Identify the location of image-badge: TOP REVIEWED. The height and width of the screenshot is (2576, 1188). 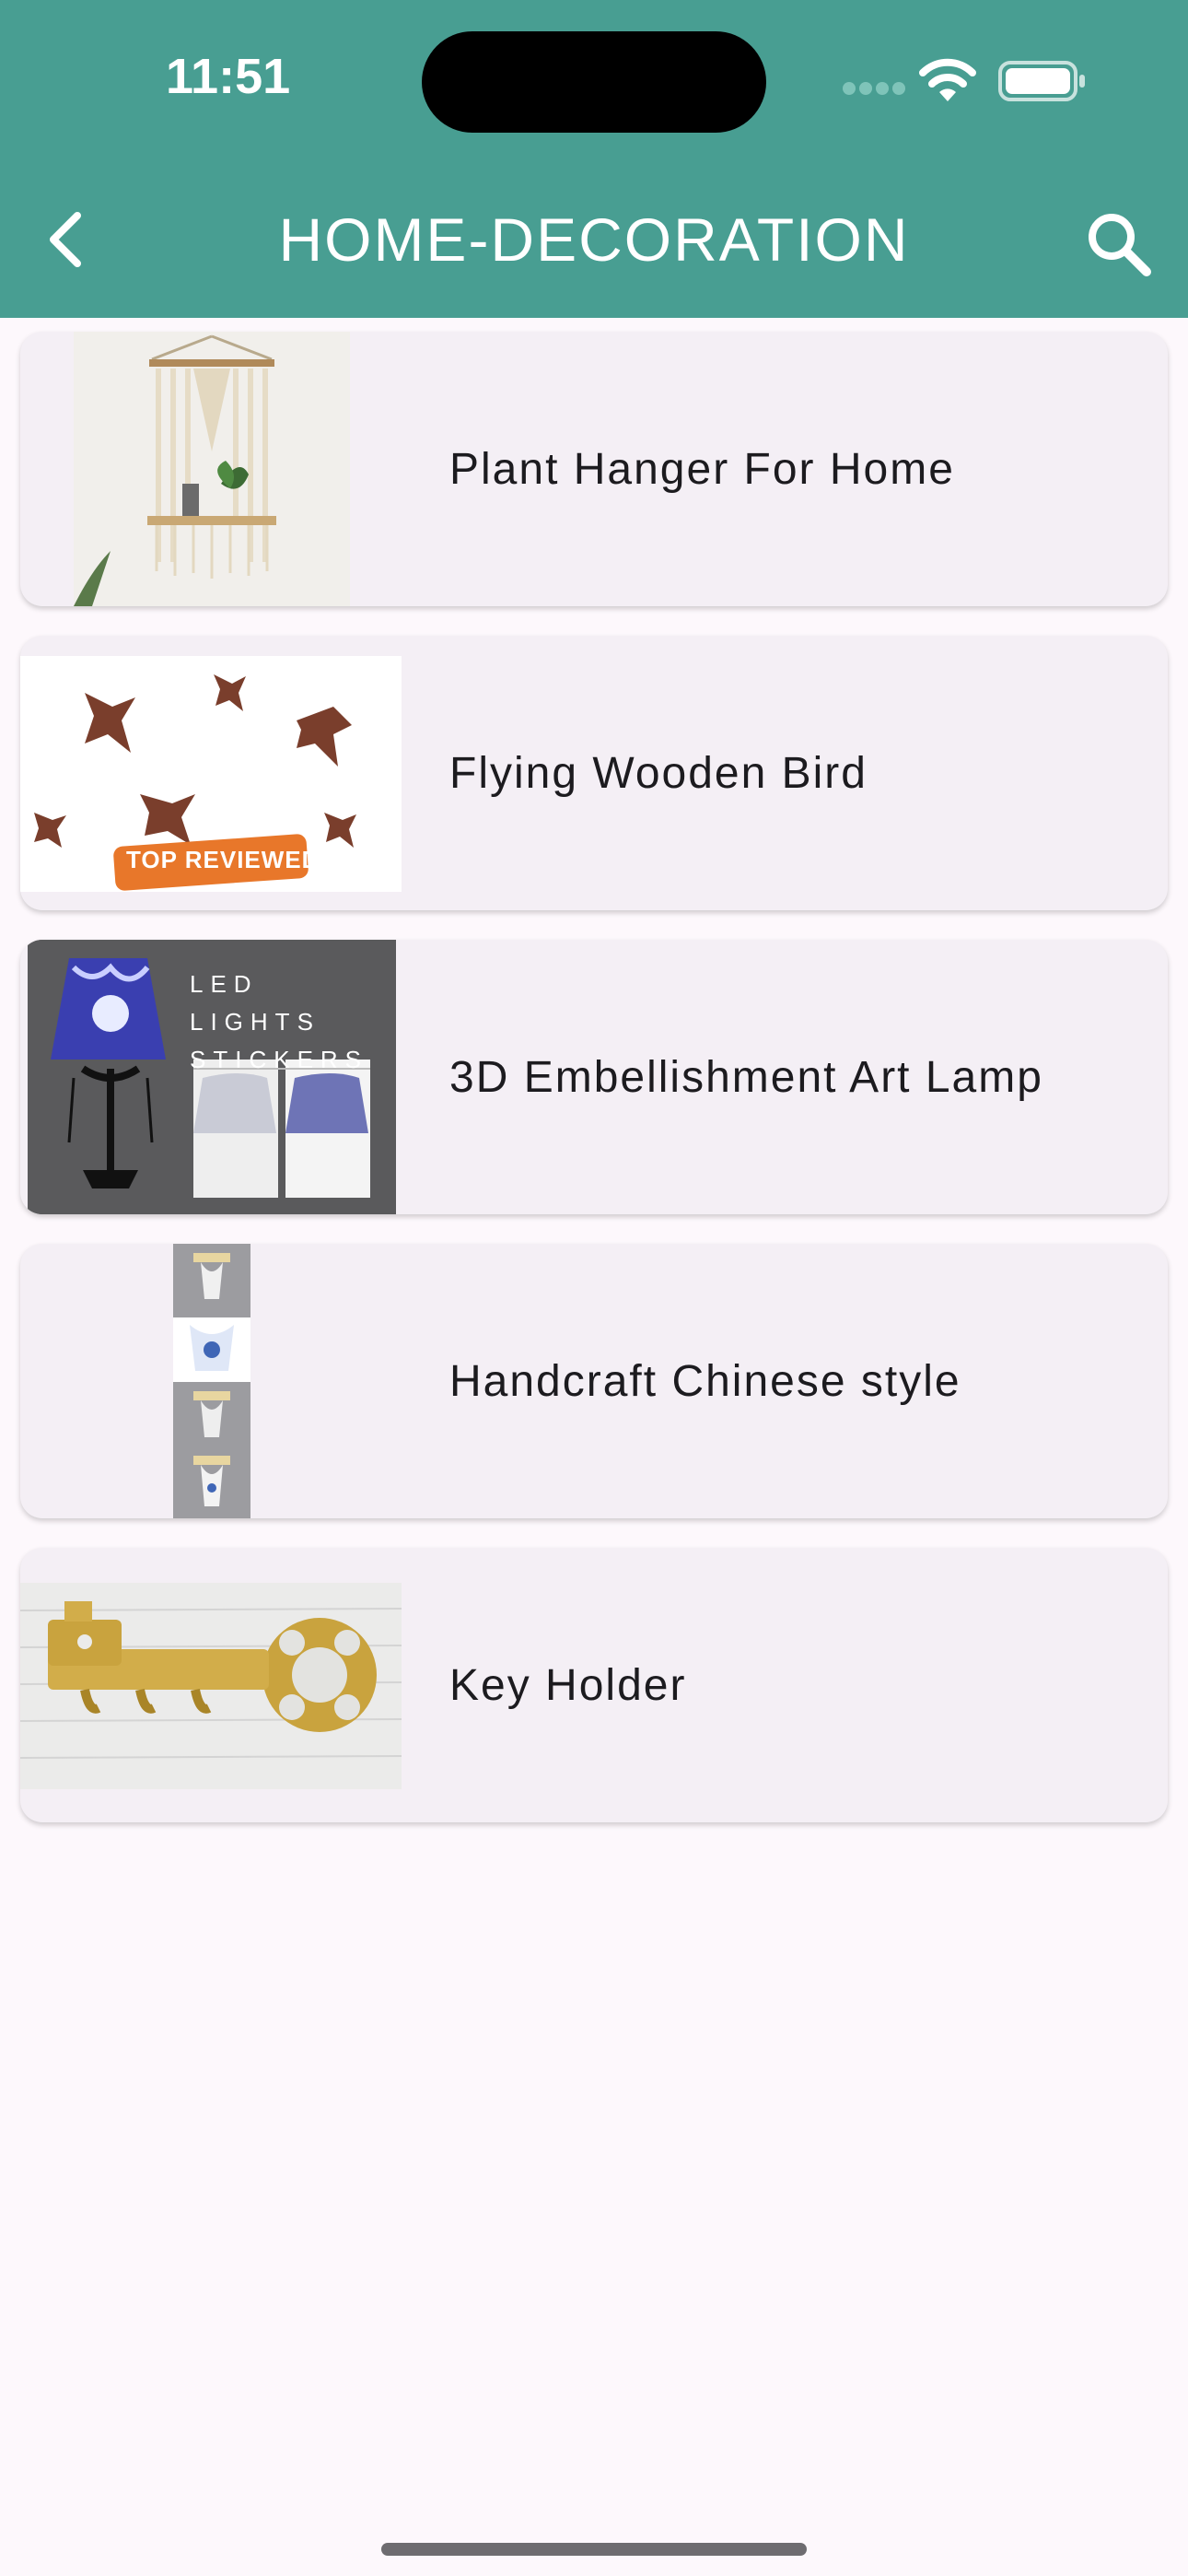
(223, 859).